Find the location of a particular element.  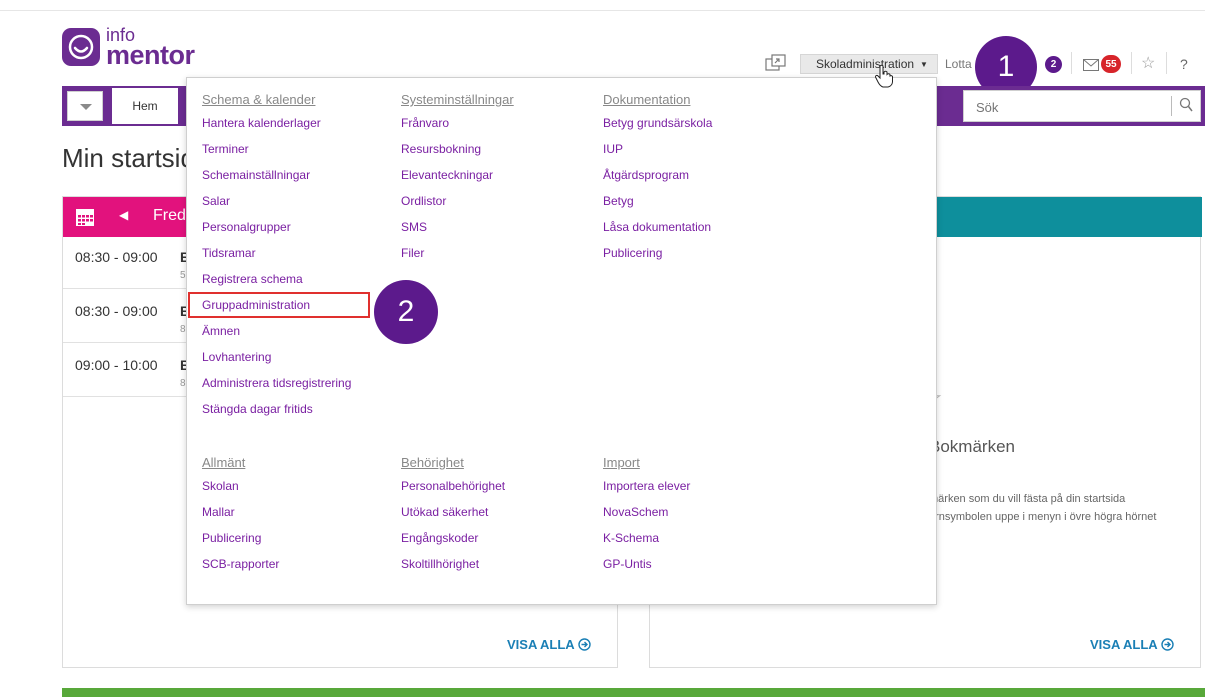

menu-item: Resursbokning is located at coordinates (457, 149).